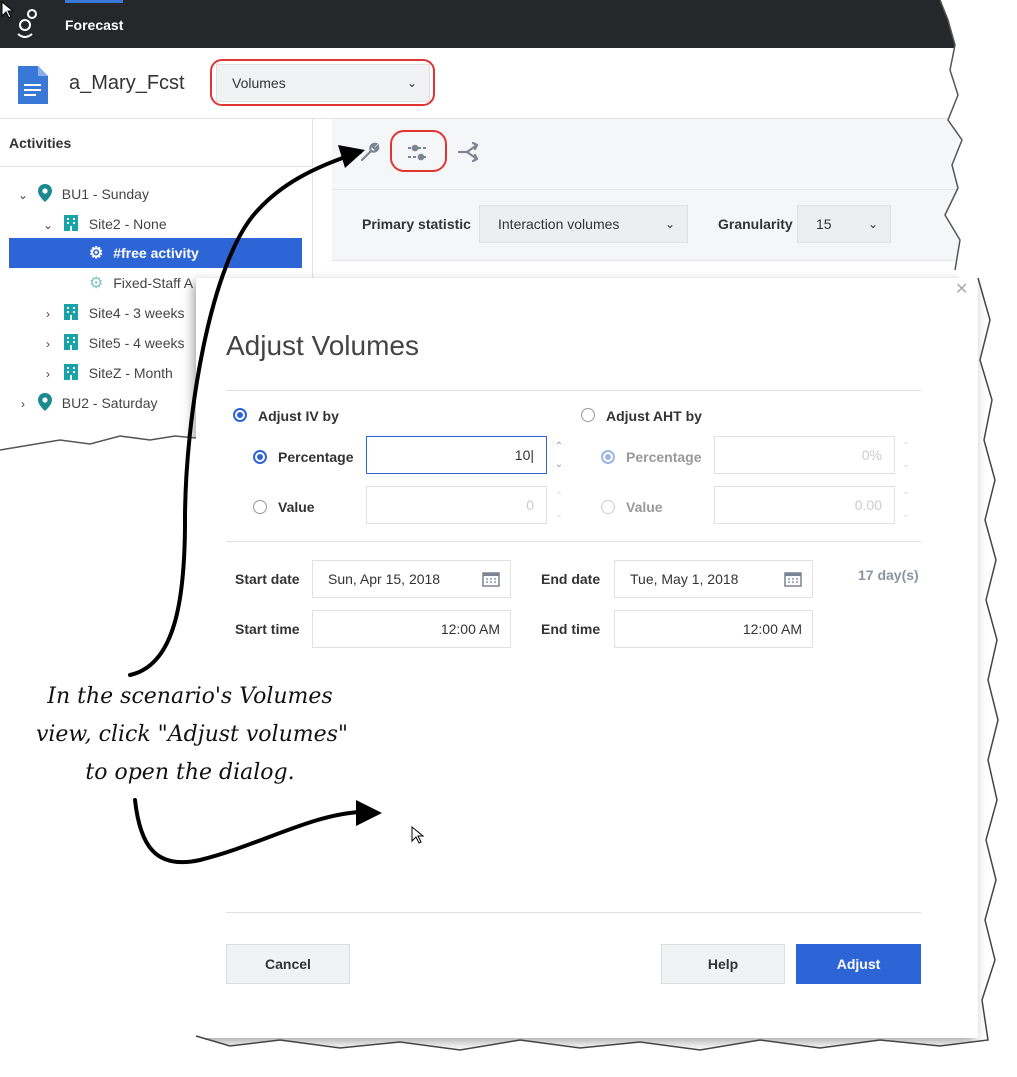 The width and height of the screenshot is (1017, 1077). I want to click on tab-forecast: Forecast, so click(94, 24).